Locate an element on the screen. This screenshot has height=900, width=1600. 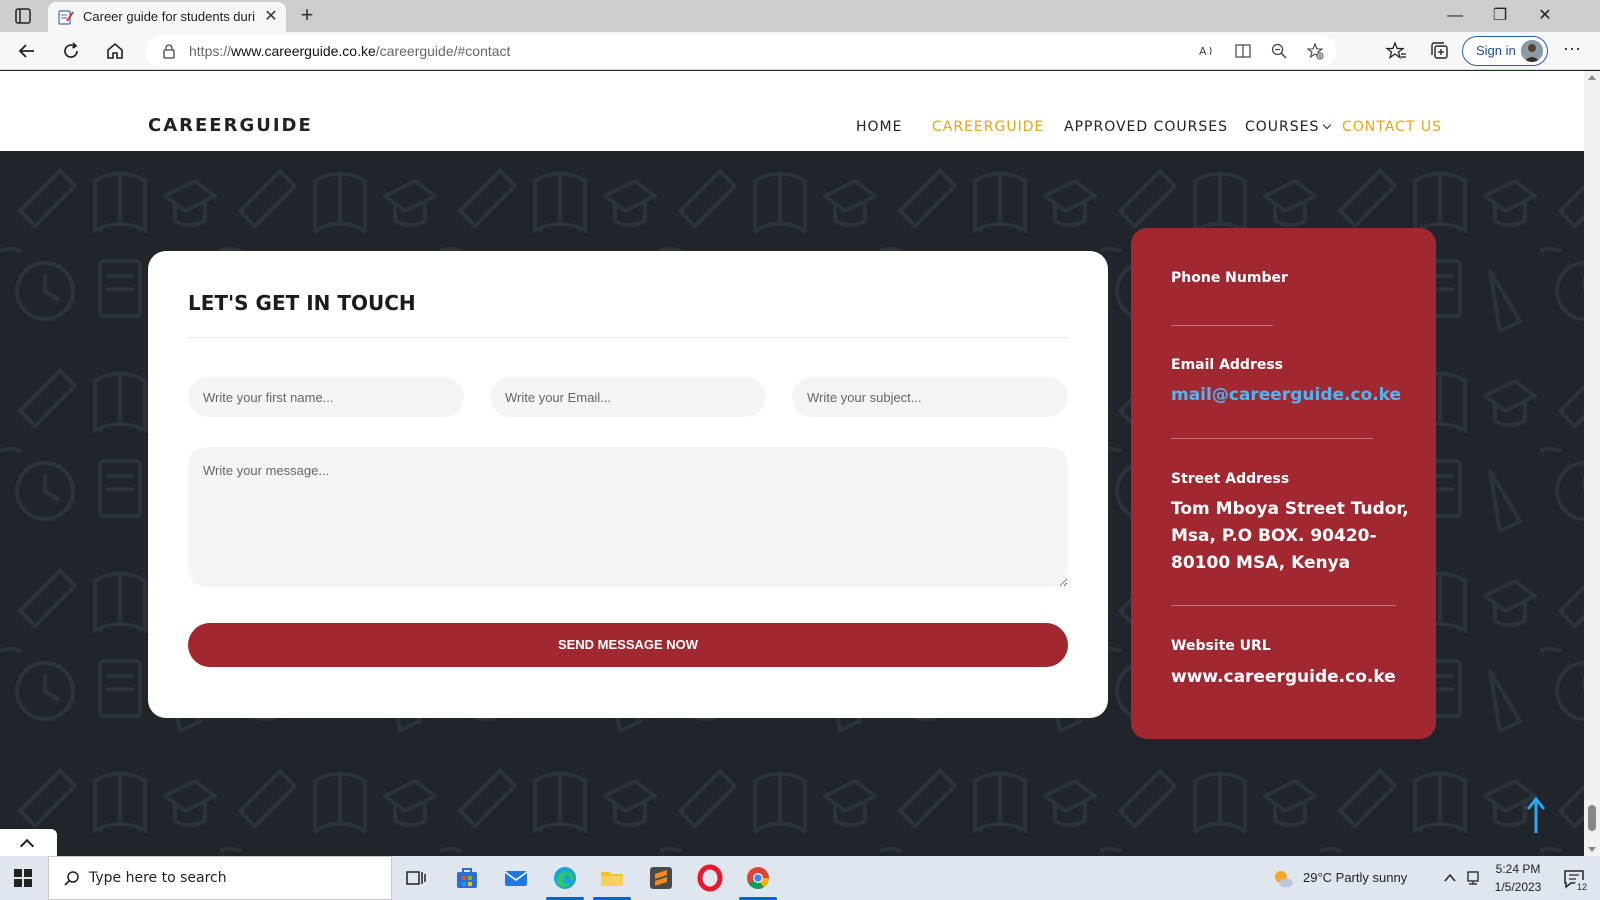
add-favorite-icon is located at coordinates (1315, 51).